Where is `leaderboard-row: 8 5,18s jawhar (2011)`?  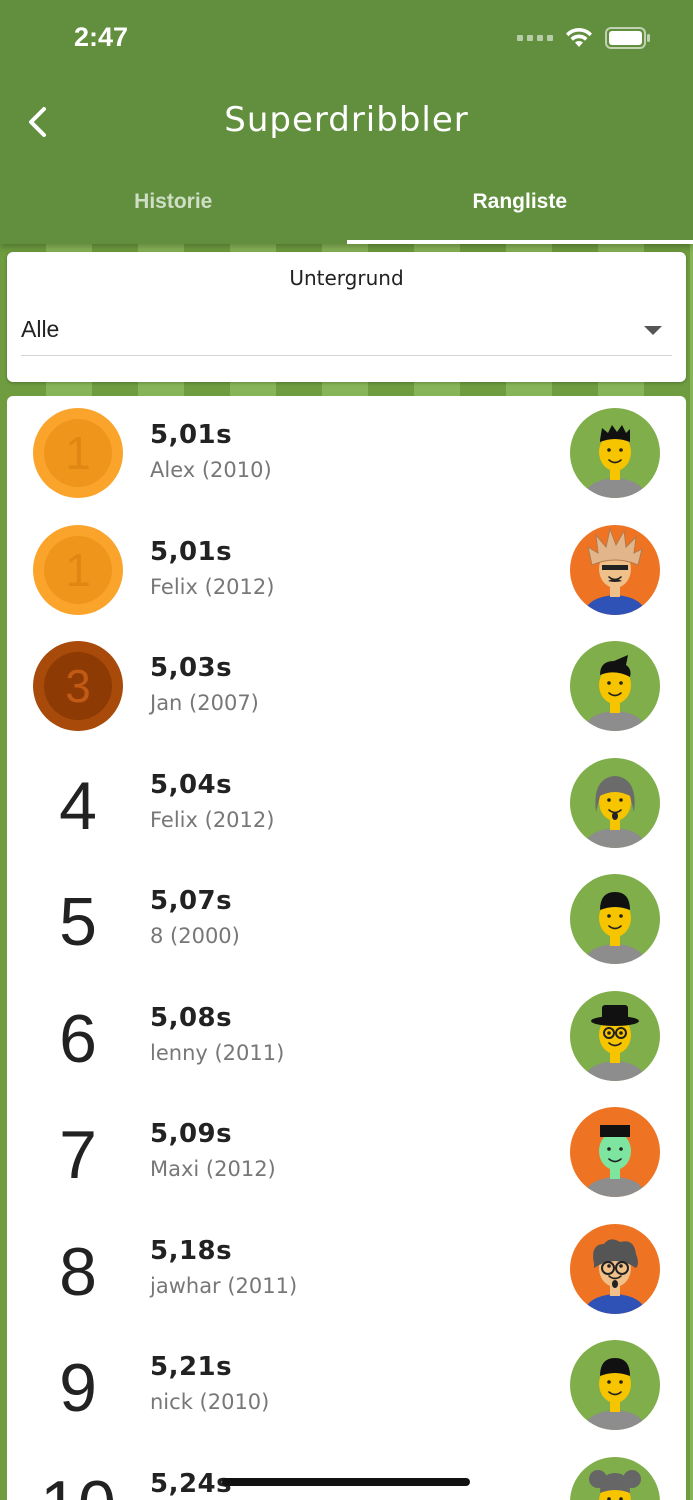
leaderboard-row: 8 5,18s jawhar (2011) is located at coordinates (346, 1270).